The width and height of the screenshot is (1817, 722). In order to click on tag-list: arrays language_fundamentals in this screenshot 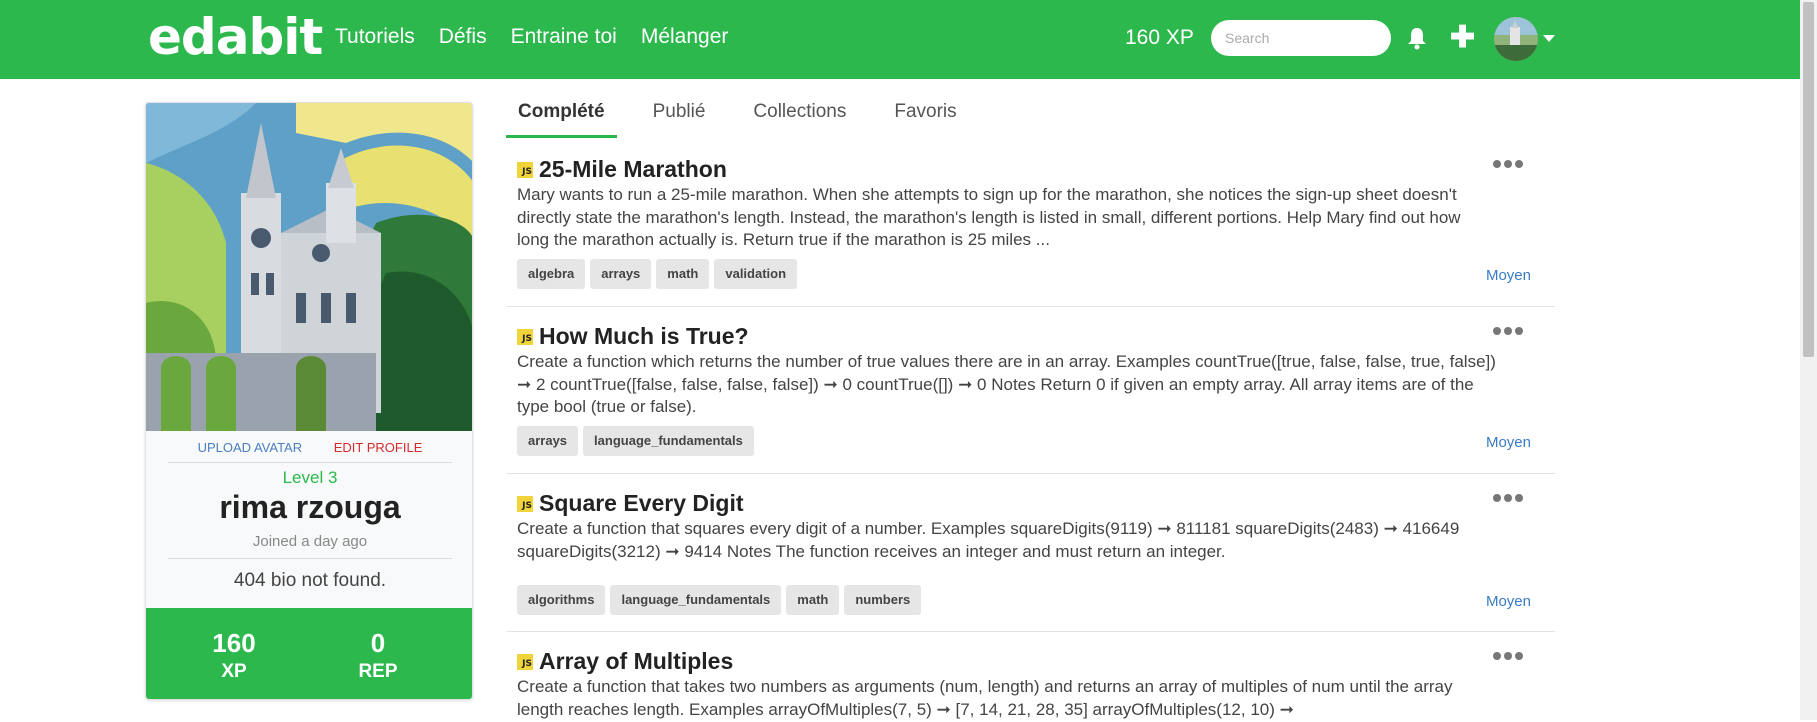, I will do `click(635, 441)`.